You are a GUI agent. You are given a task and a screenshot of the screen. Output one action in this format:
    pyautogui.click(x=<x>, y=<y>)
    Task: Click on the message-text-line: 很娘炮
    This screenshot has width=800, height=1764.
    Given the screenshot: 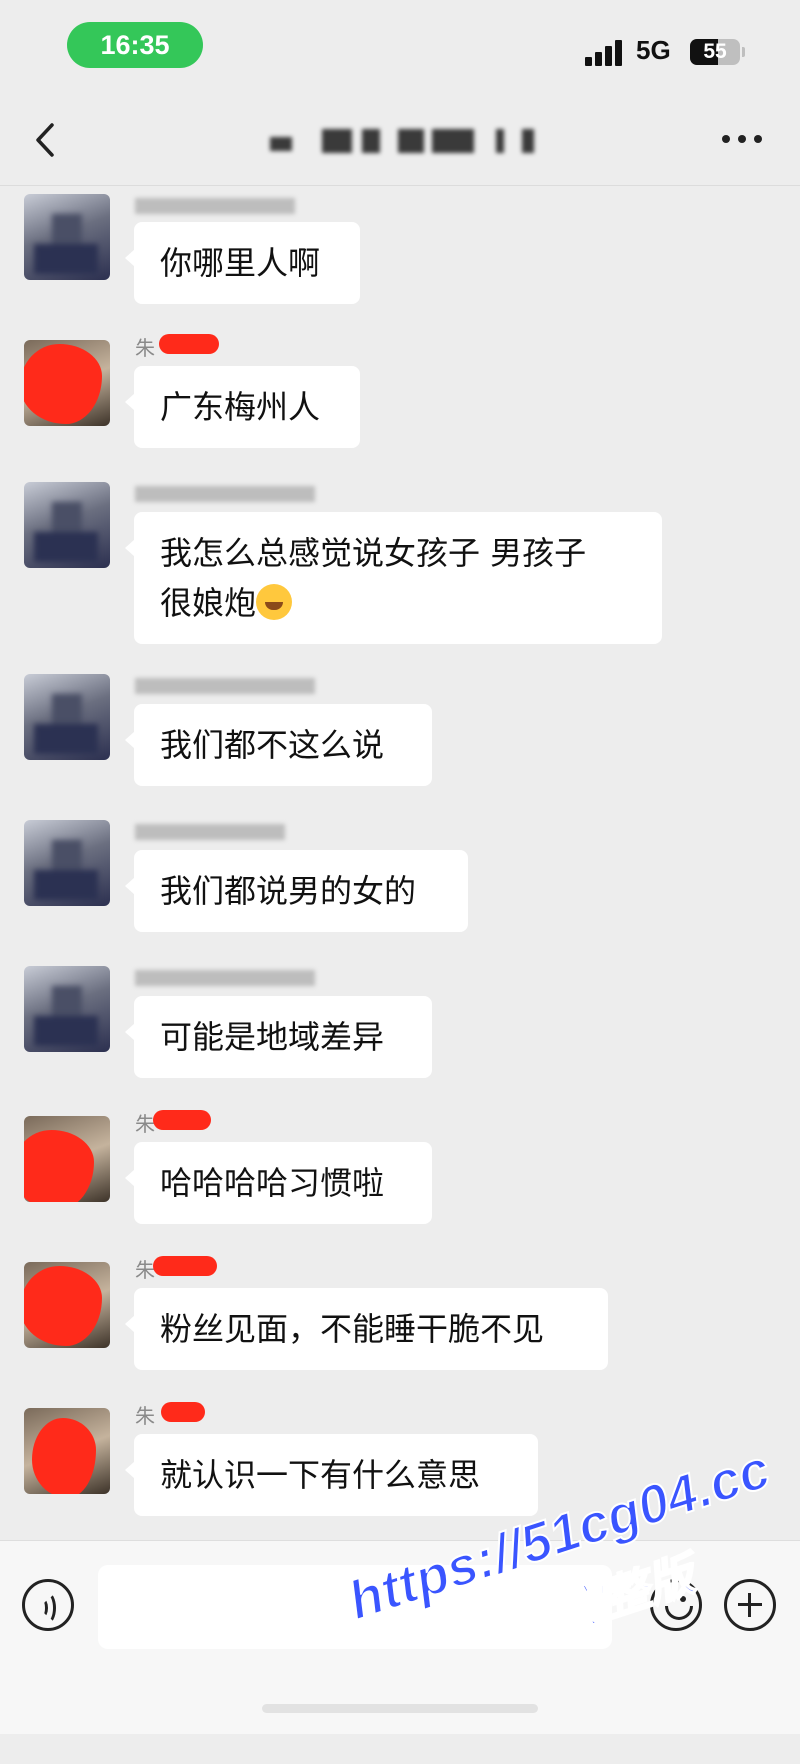 What is the action you would take?
    pyautogui.click(x=398, y=603)
    